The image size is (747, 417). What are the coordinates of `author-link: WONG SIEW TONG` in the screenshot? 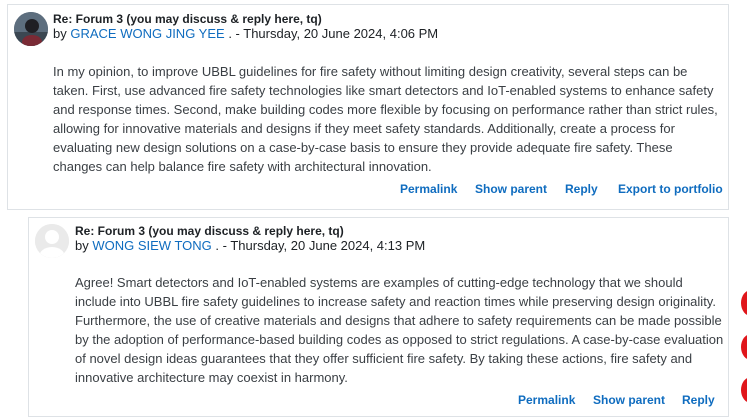 It's located at (151, 245).